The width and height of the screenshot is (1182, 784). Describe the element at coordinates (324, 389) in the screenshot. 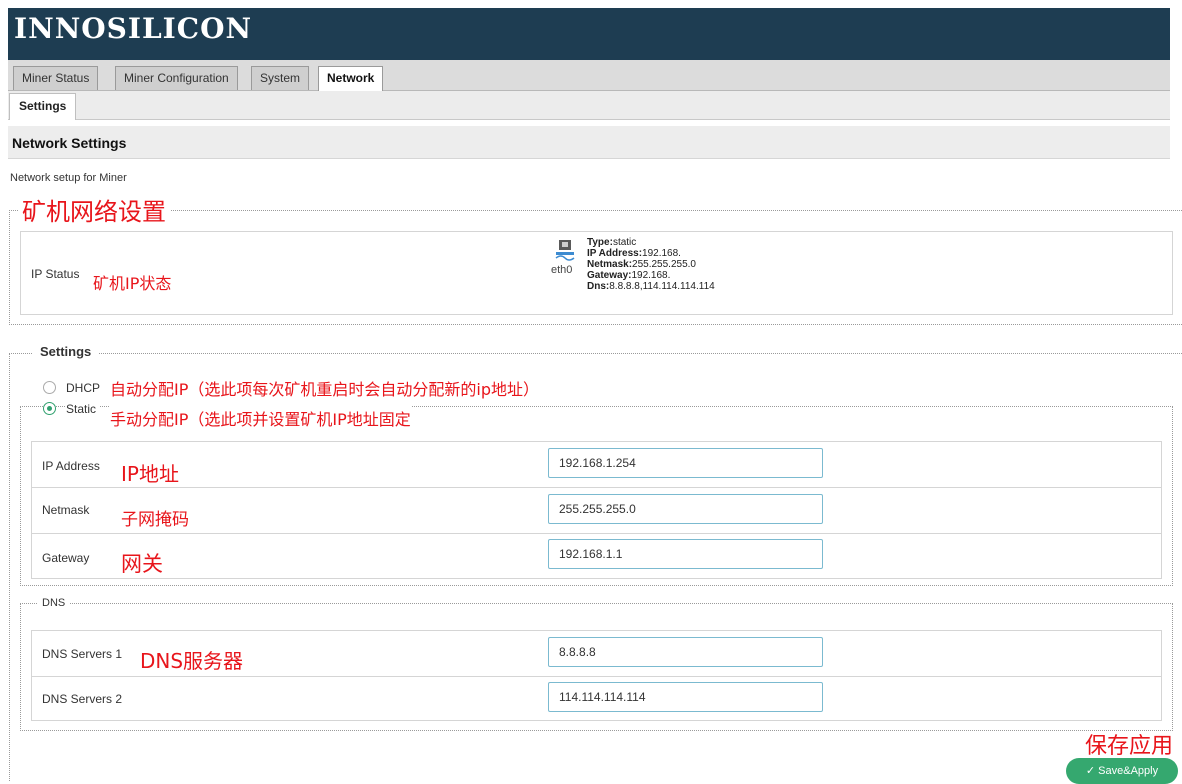

I see `annot-dhcp: 自动分配IP（选此项每次矿机重启时会自动分配新的ip地址）` at that location.